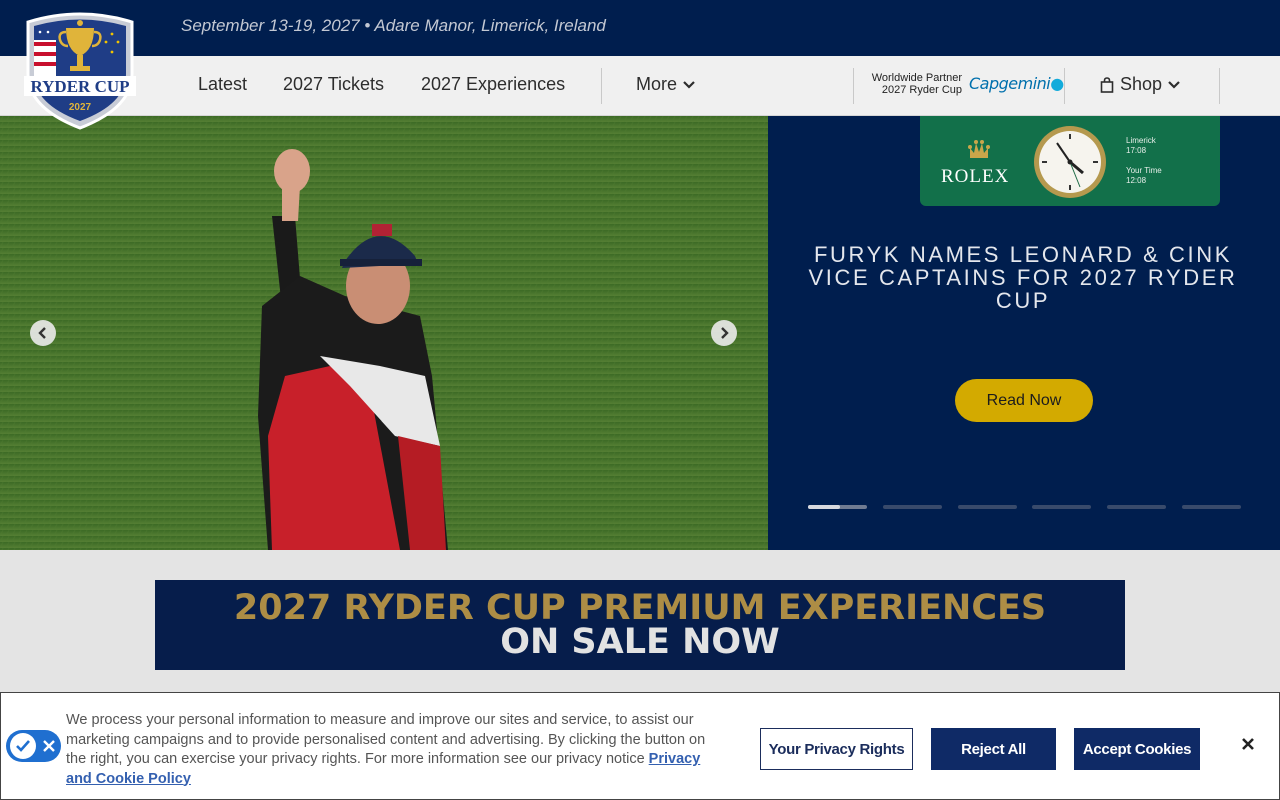 This screenshot has height=800, width=1280. Describe the element at coordinates (975, 176) in the screenshot. I see `rolex-brand: ROLEX` at that location.